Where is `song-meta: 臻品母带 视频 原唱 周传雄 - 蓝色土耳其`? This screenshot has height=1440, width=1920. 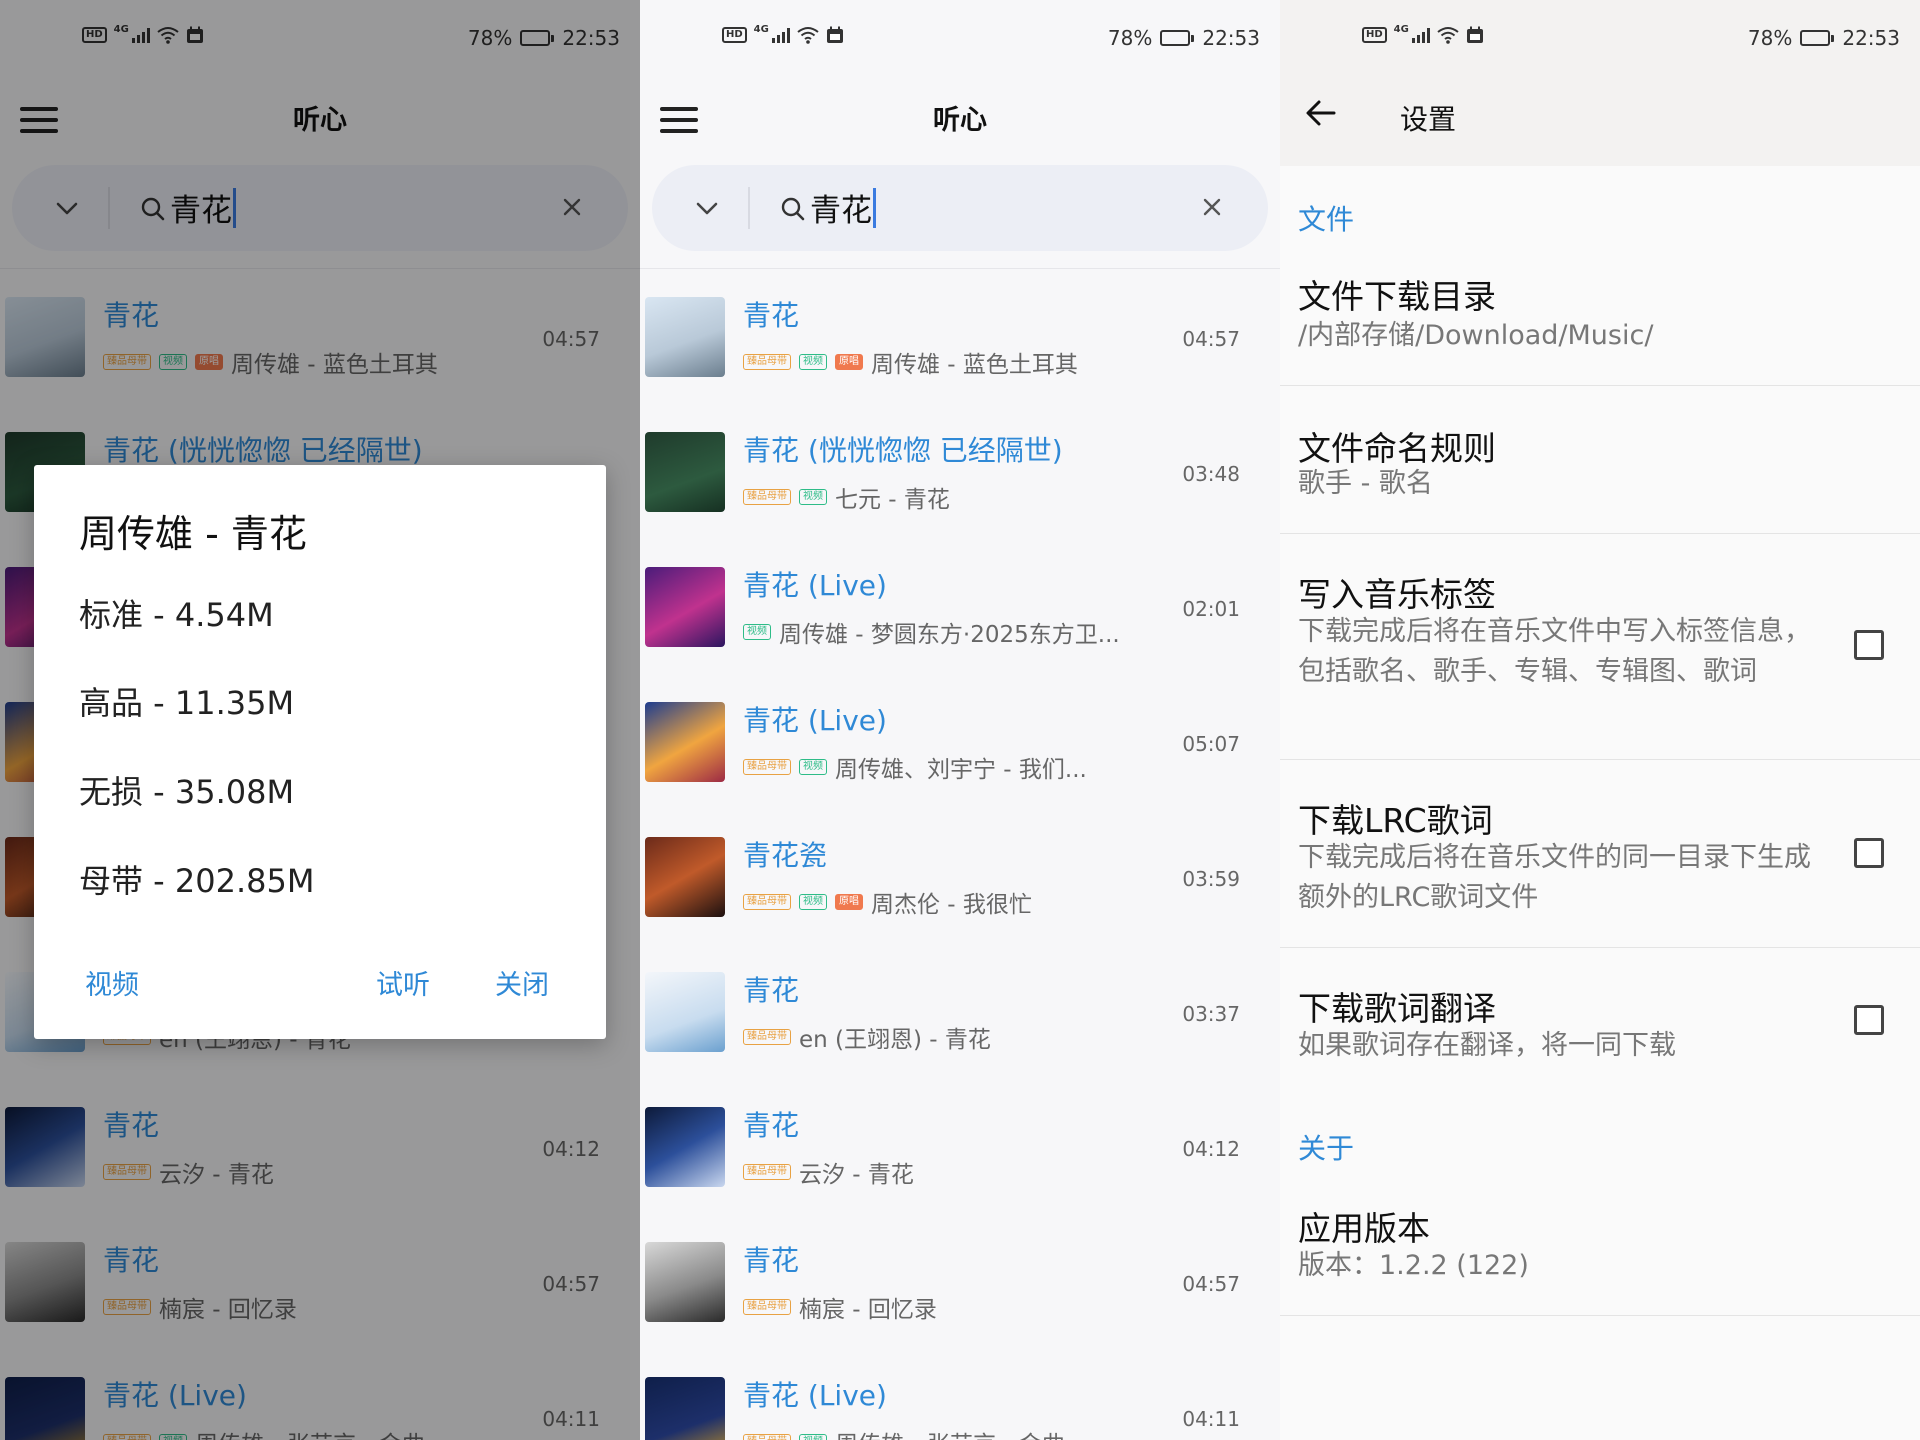 song-meta: 臻品母带 视频 原唱 周传雄 - 蓝色土耳其 is located at coordinates (910, 362).